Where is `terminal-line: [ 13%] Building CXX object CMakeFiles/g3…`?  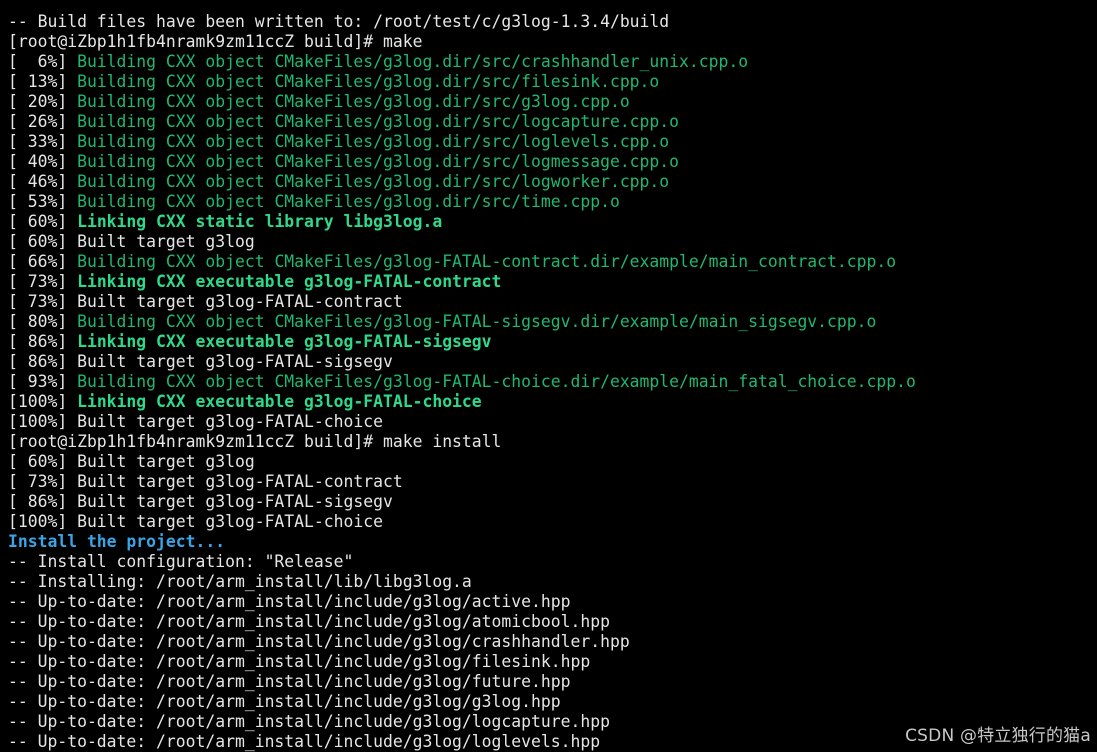 terminal-line: [ 13%] Building CXX object CMakeFiles/g3… is located at coordinates (552, 82).